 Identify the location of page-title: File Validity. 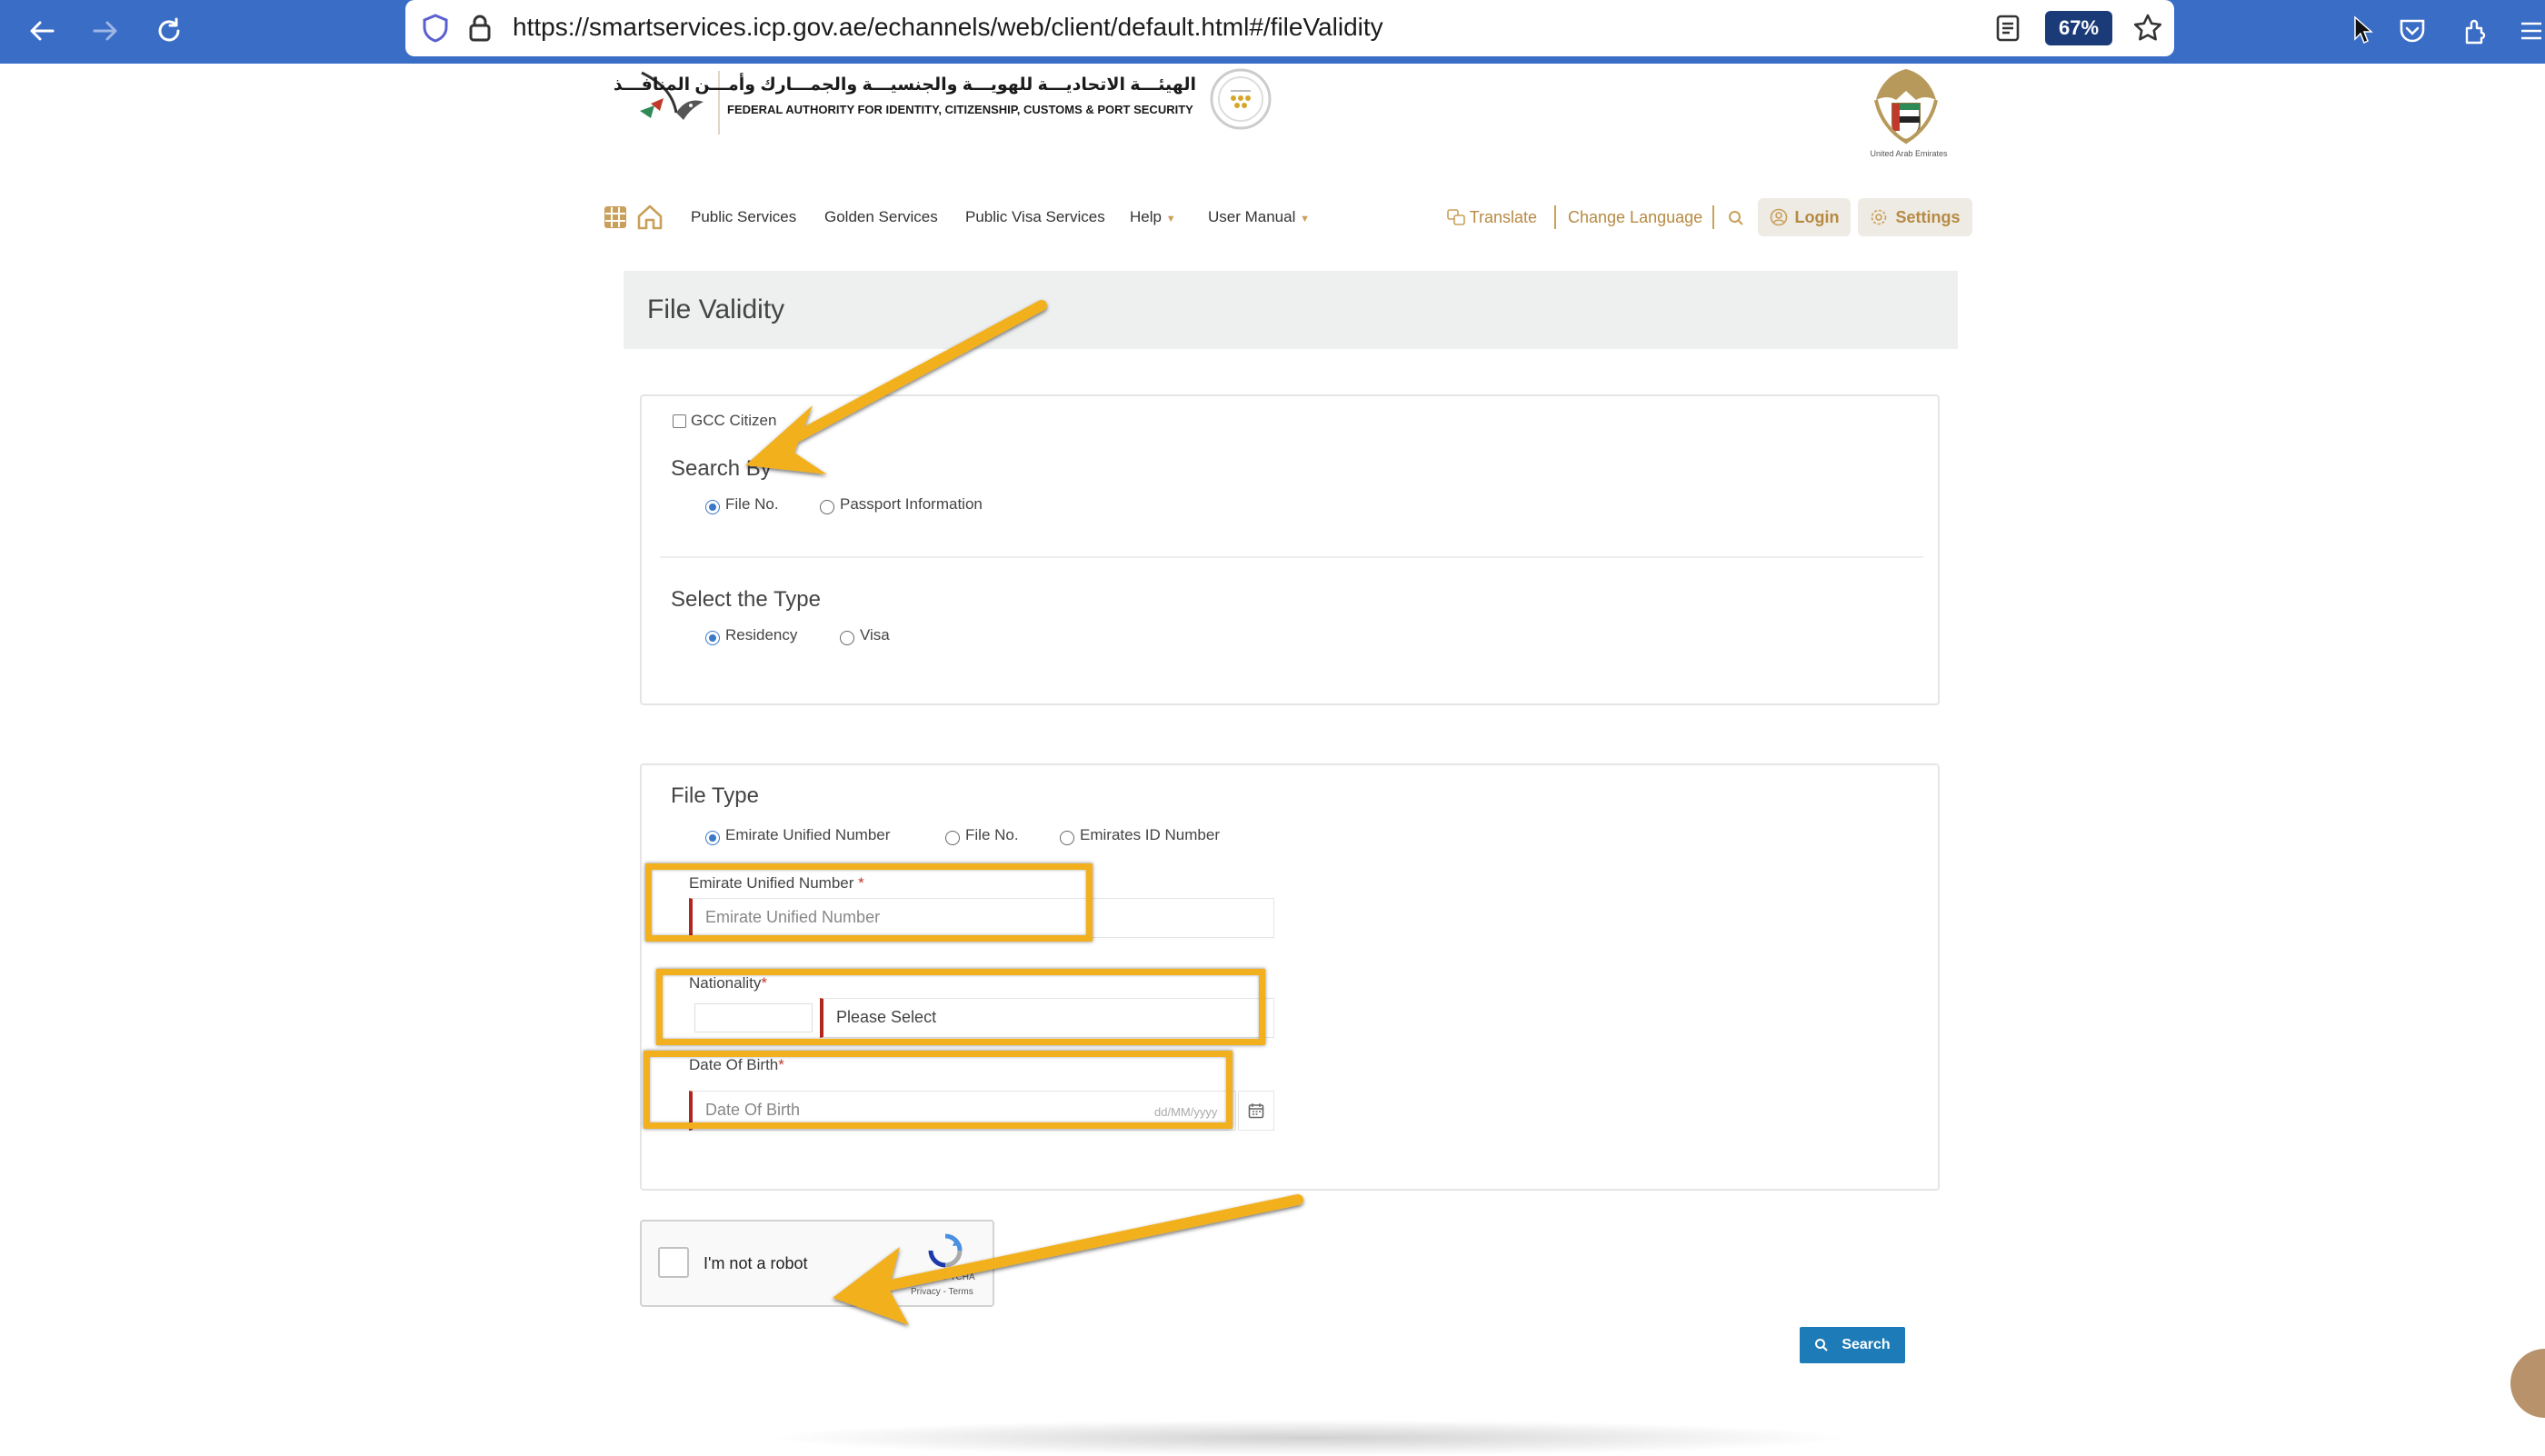
(716, 309).